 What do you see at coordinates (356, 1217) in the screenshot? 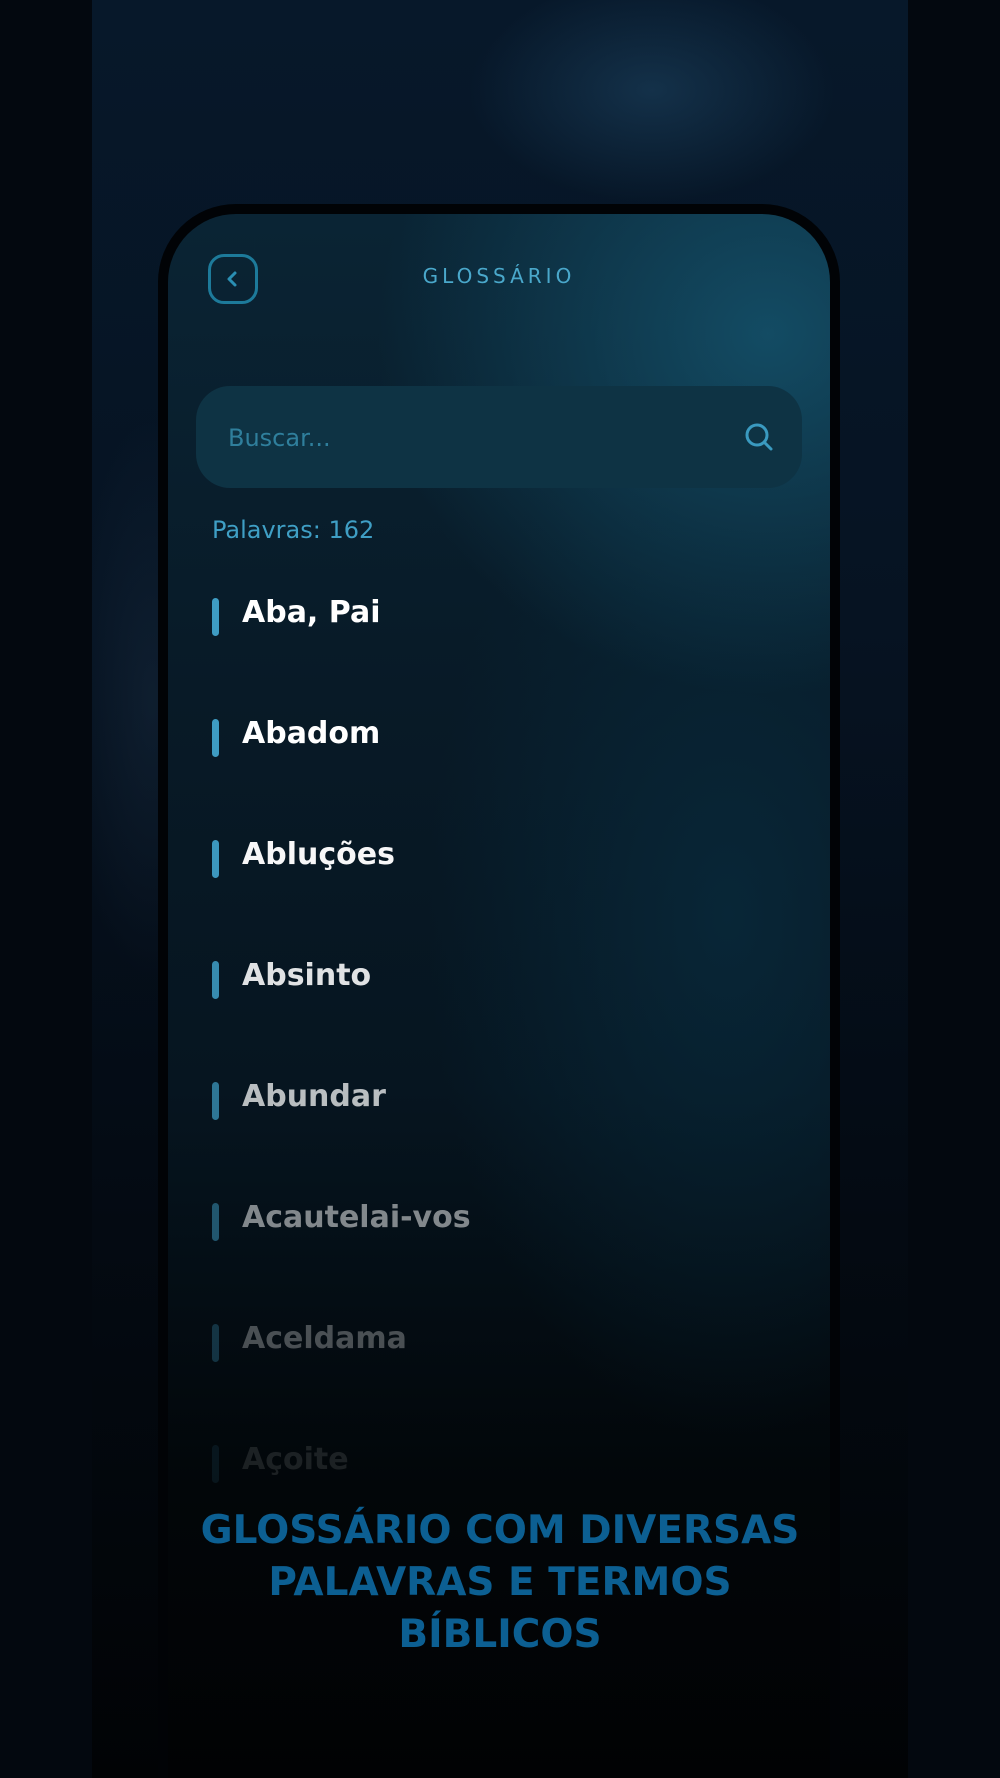
I see `glossary-word: Acautelai-vos` at bounding box center [356, 1217].